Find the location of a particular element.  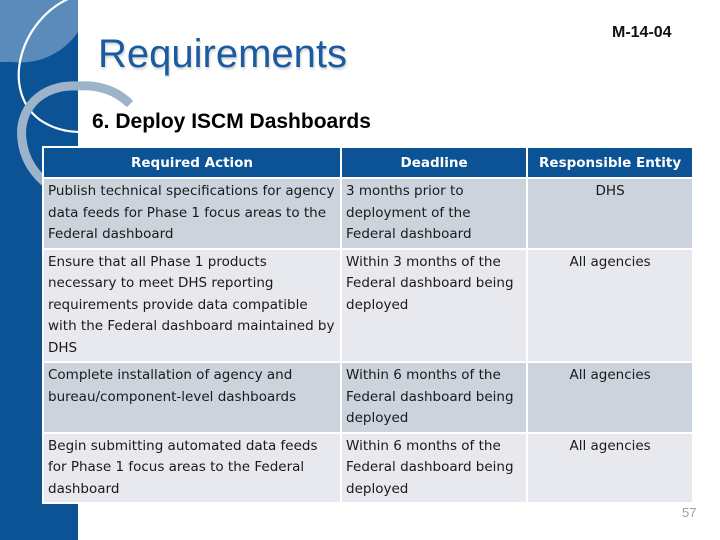

header-deadline: Deadline is located at coordinates (434, 162).